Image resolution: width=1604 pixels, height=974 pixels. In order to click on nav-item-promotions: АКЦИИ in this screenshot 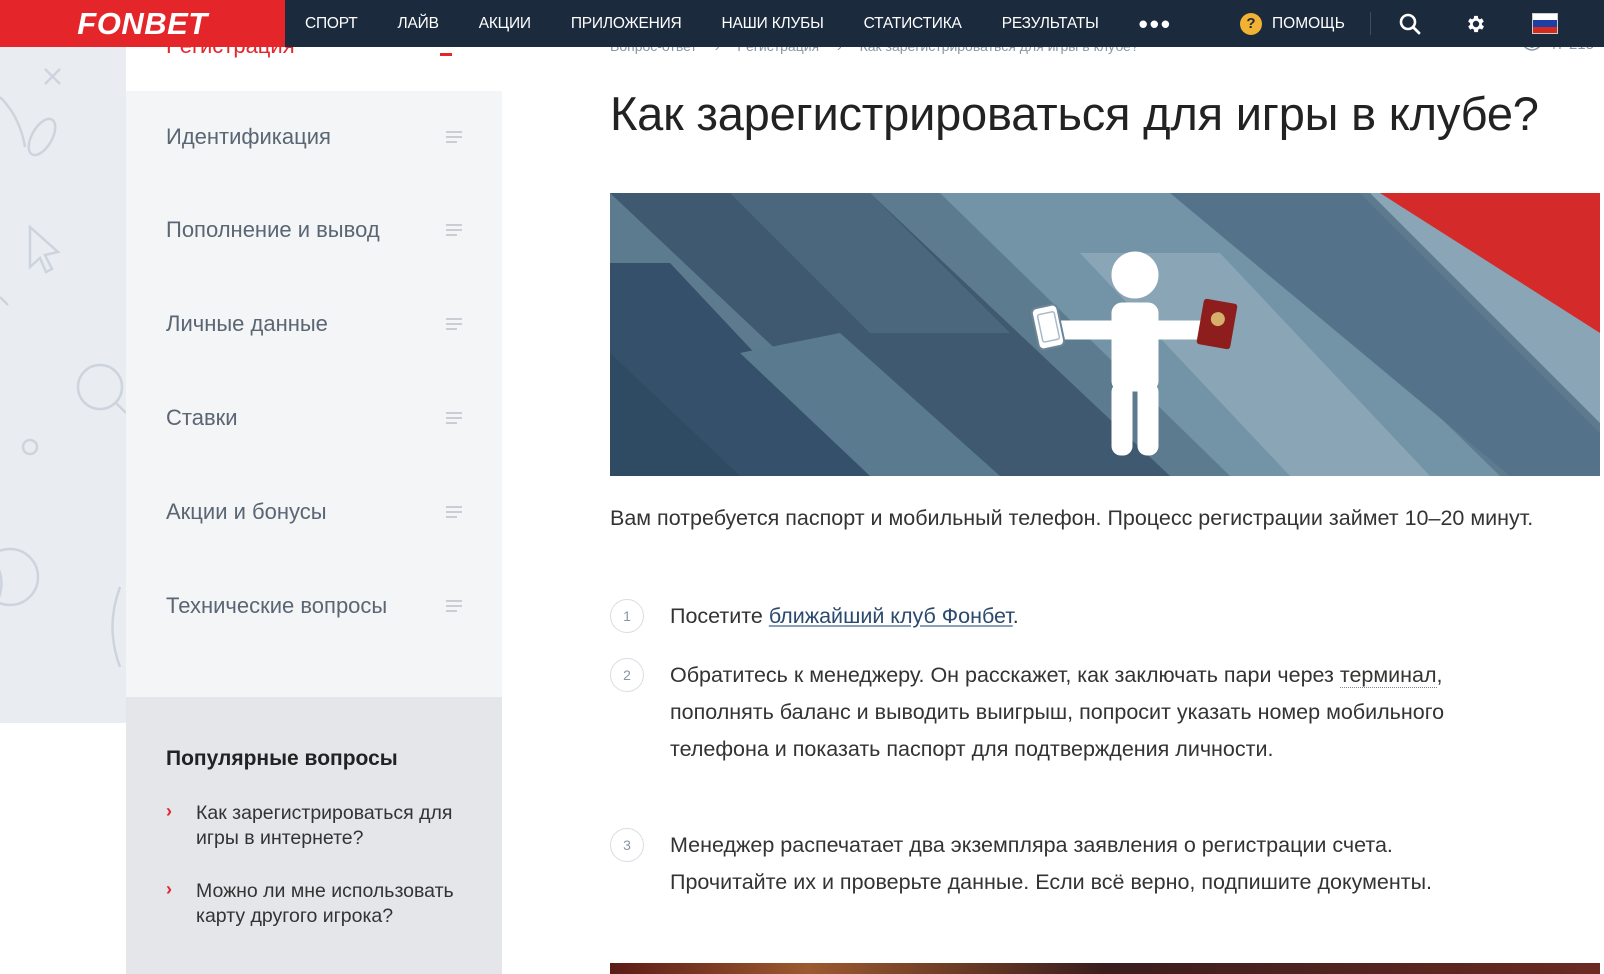, I will do `click(505, 24)`.